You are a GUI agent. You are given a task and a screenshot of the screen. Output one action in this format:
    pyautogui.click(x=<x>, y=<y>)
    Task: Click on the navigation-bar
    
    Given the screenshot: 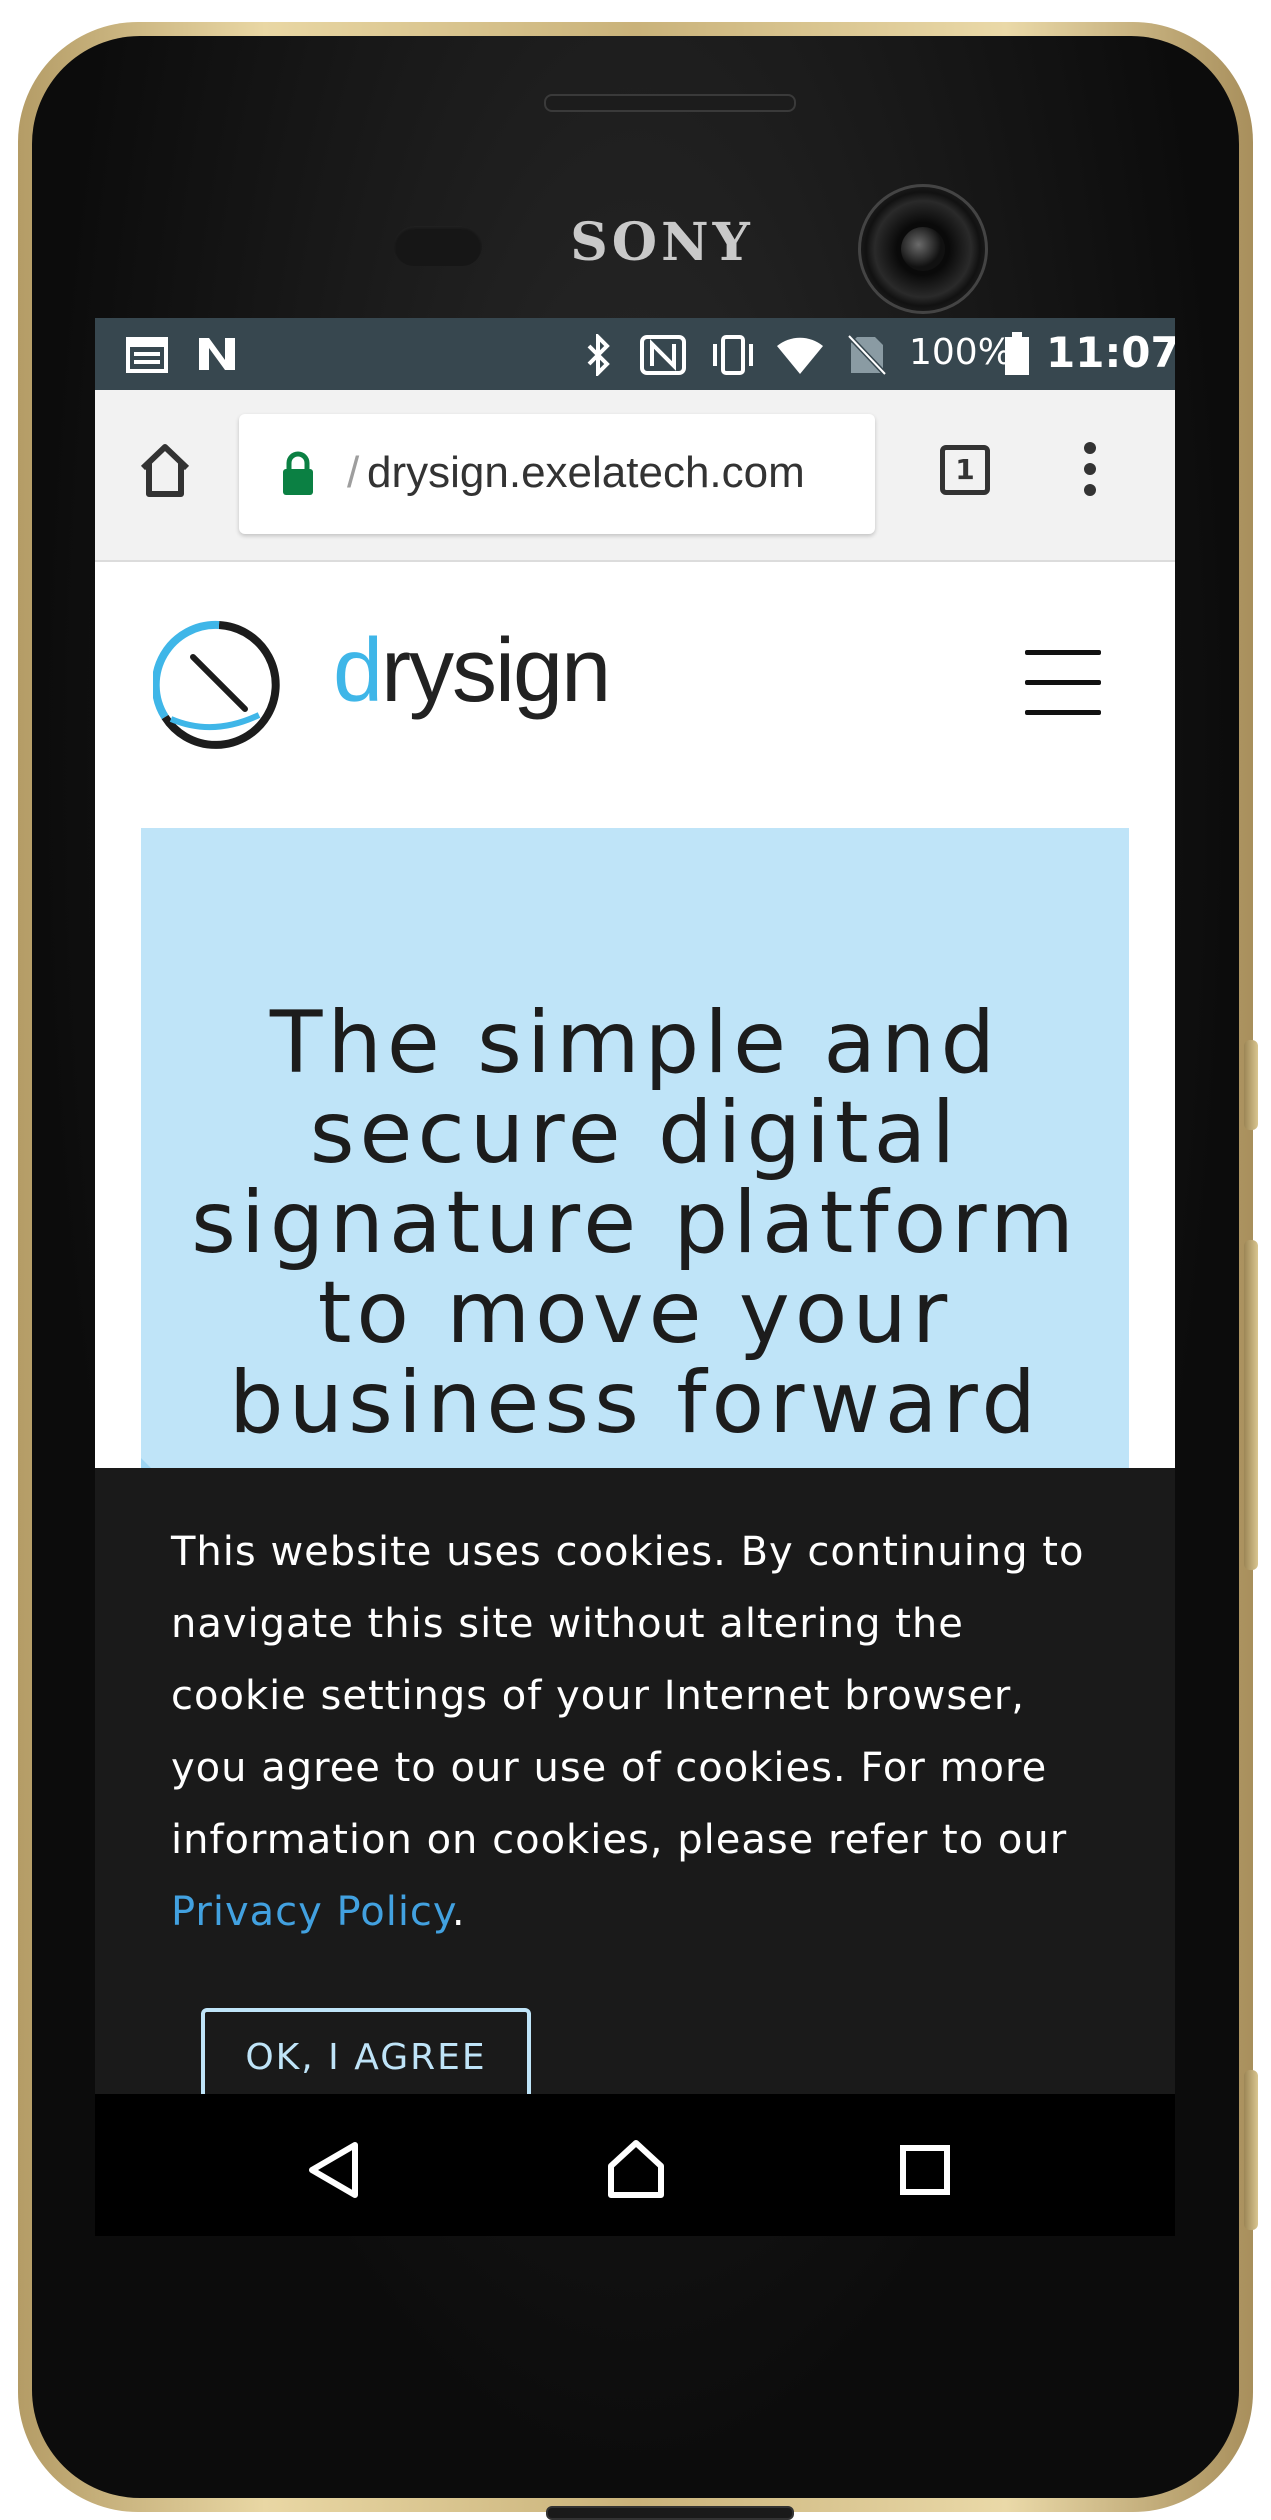 What is the action you would take?
    pyautogui.click(x=635, y=2165)
    